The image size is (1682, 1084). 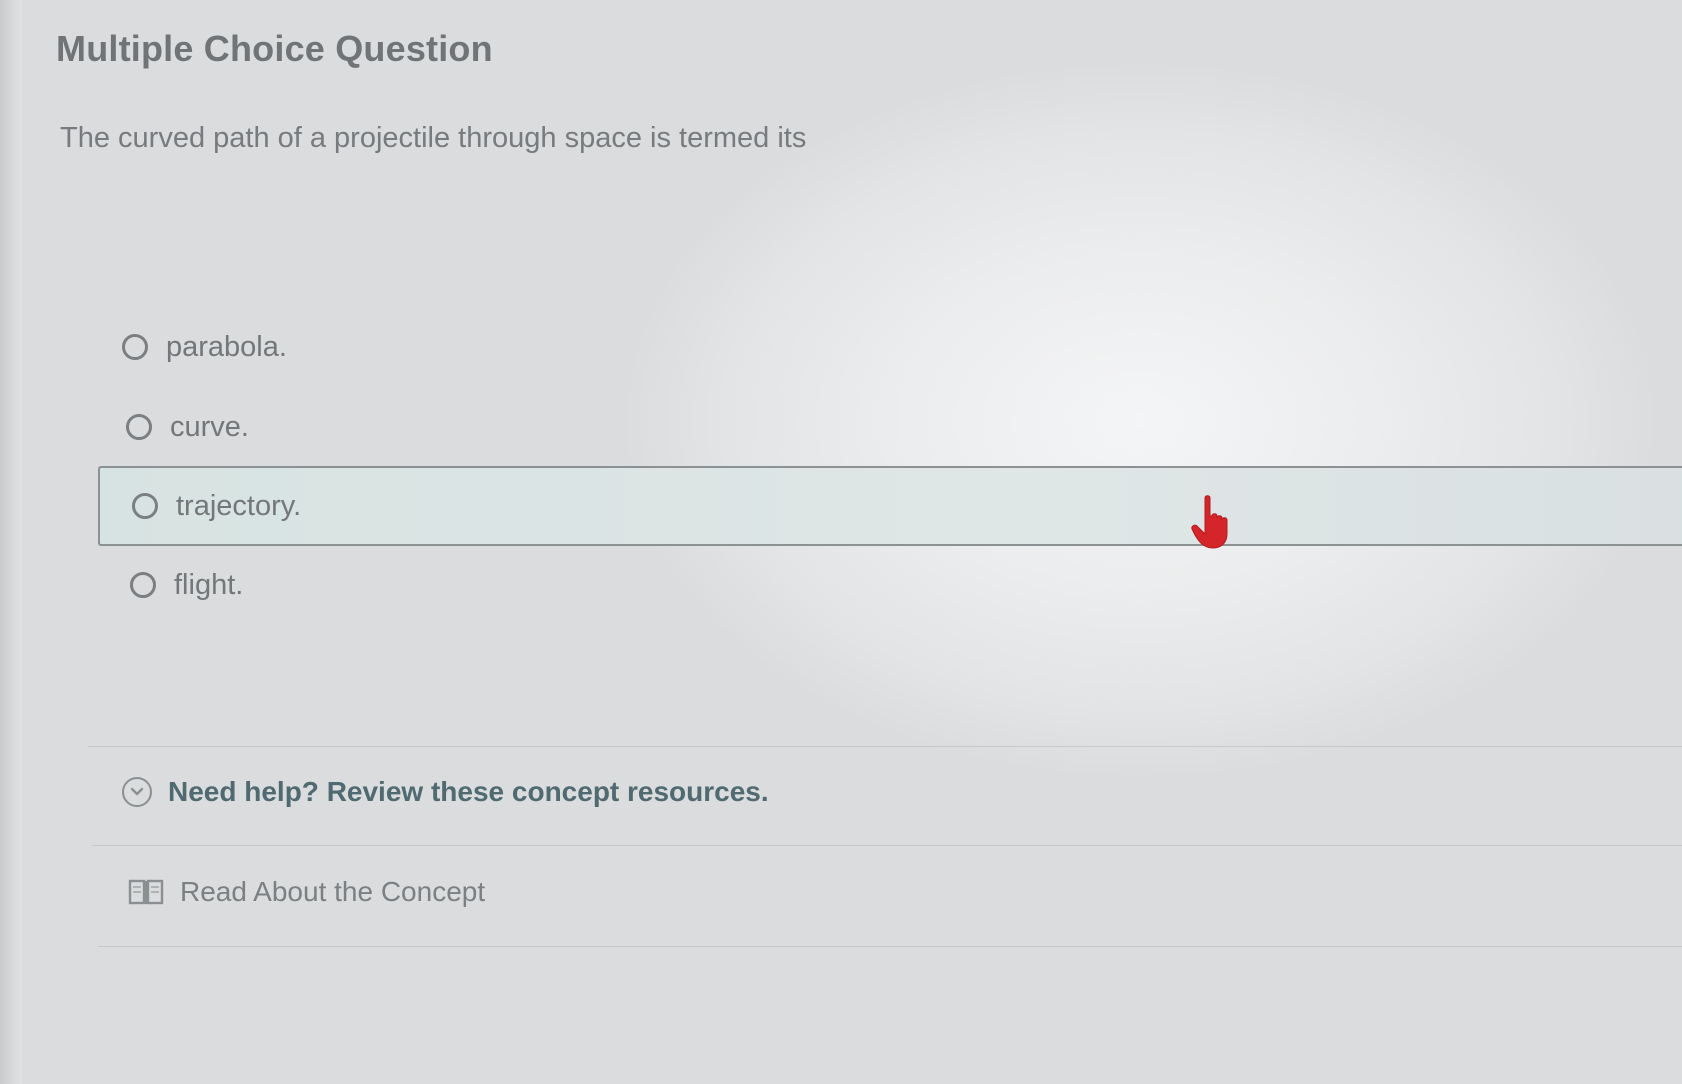 I want to click on answer-option-flight: flight., so click(x=186, y=585).